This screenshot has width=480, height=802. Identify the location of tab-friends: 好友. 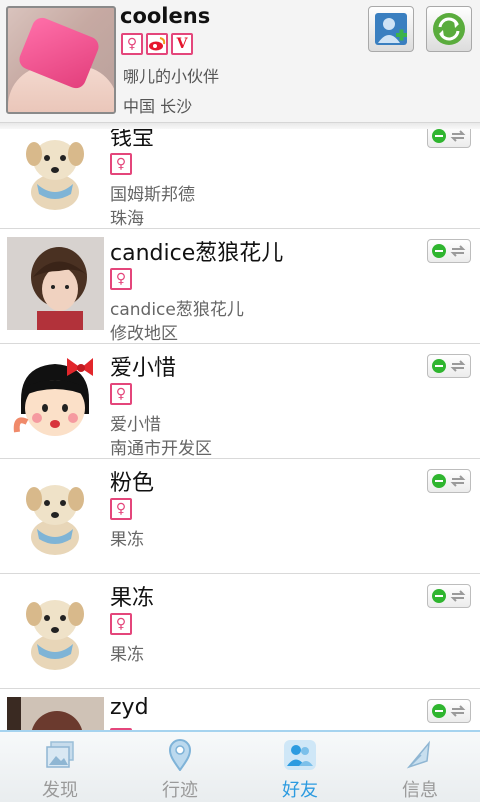
(300, 767).